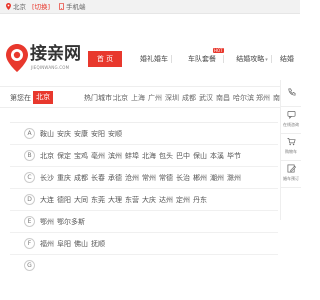 The image size is (320, 300). What do you see at coordinates (98, 178) in the screenshot?
I see `city-link: 长春` at bounding box center [98, 178].